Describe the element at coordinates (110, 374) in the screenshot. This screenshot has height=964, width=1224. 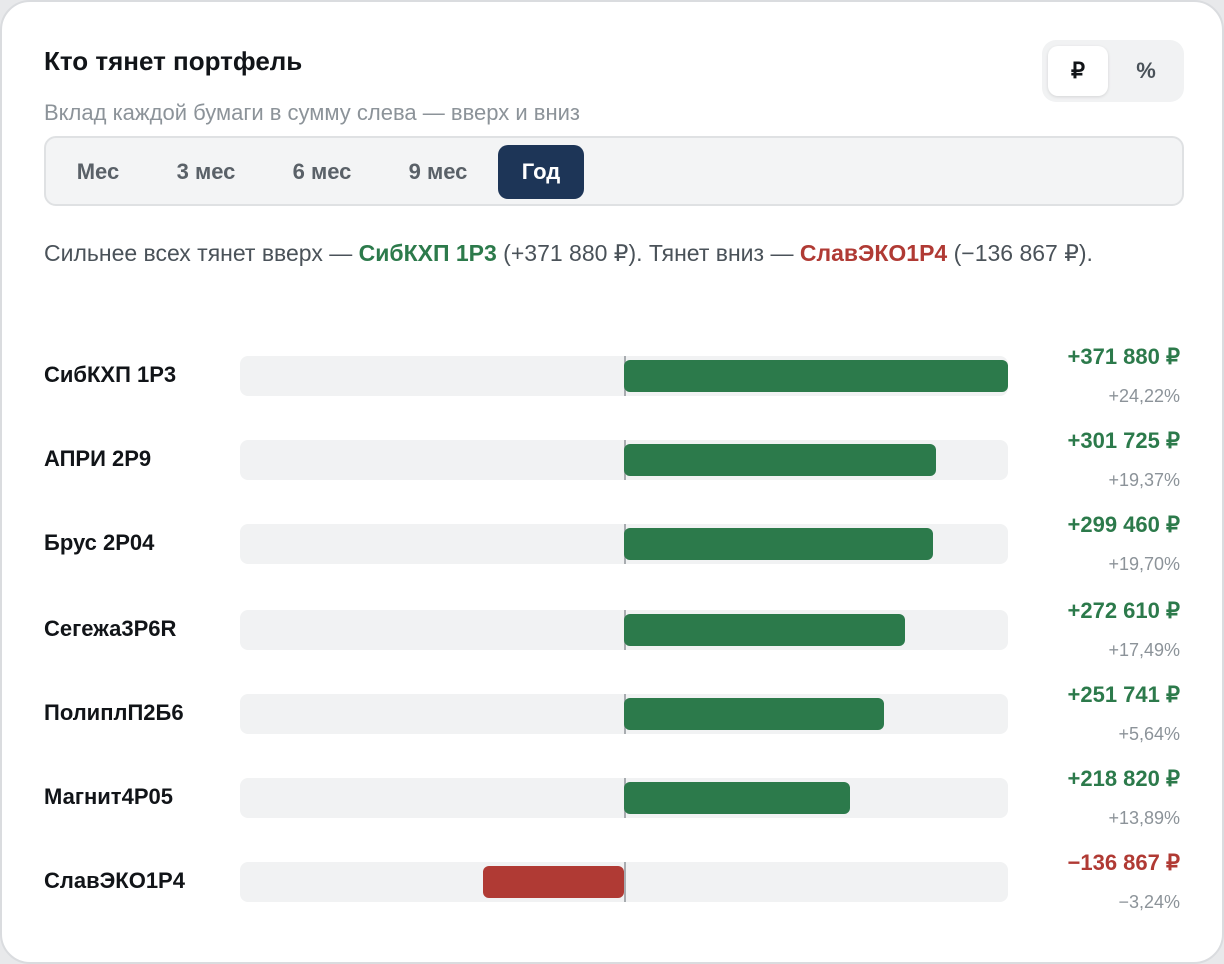
I see `row-name: СибКХП 1Р3` at that location.